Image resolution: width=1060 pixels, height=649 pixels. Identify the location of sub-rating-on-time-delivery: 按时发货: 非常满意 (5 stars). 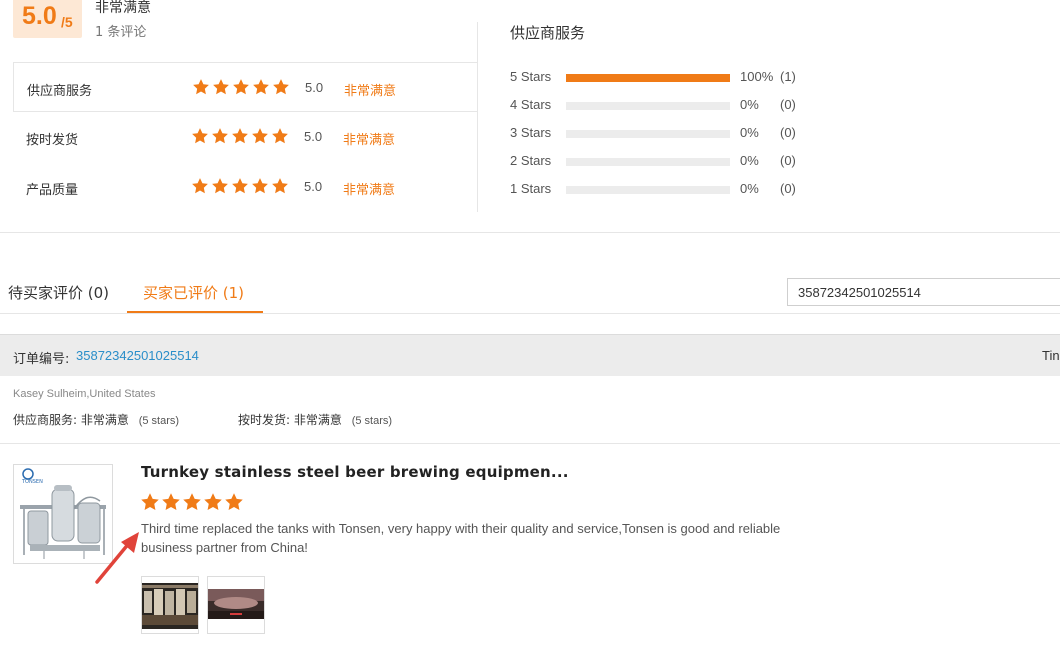
(315, 419).